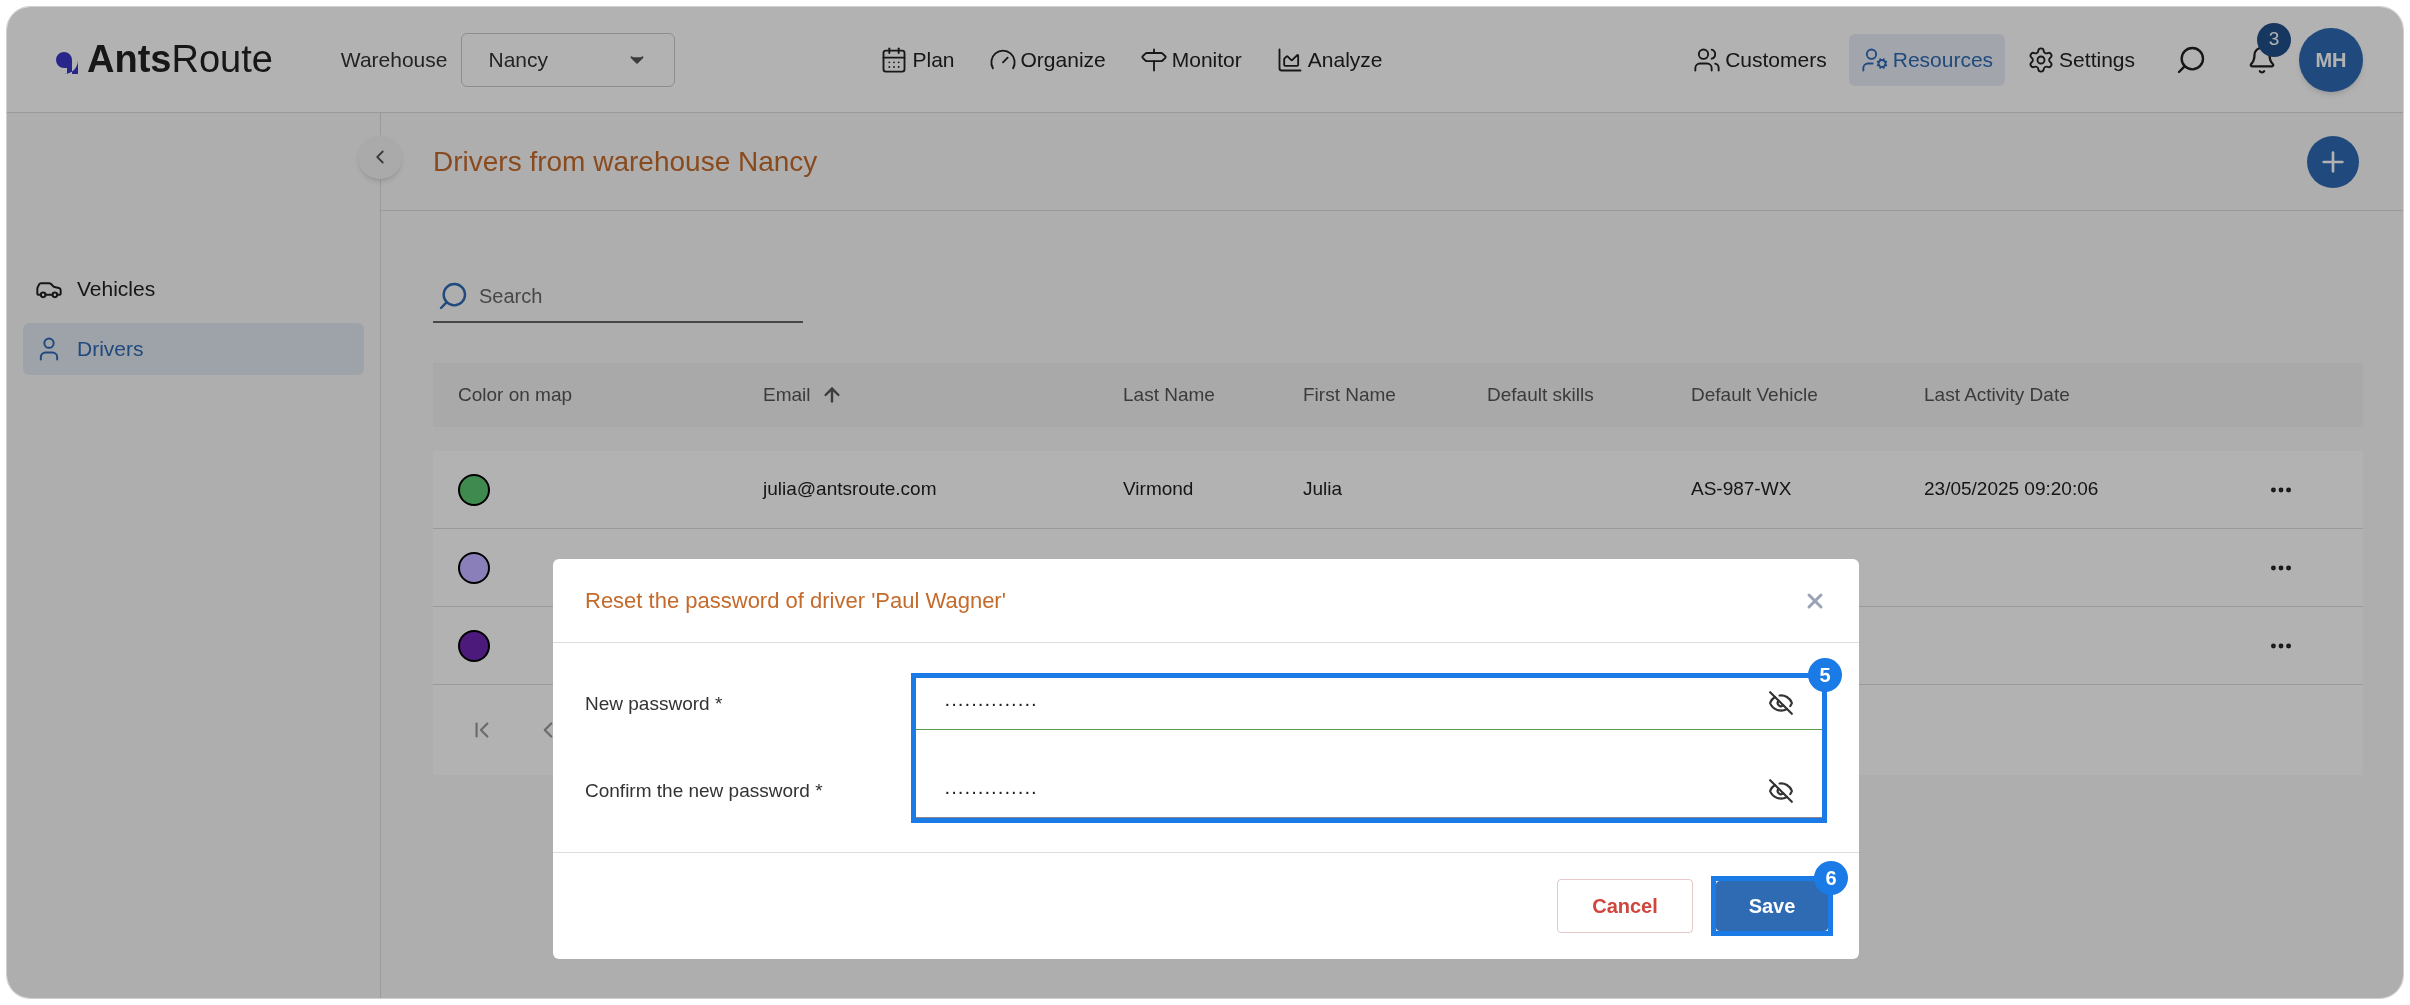 This screenshot has height=1005, width=2410. I want to click on table-cell-text: AS-987-WX, so click(1742, 489).